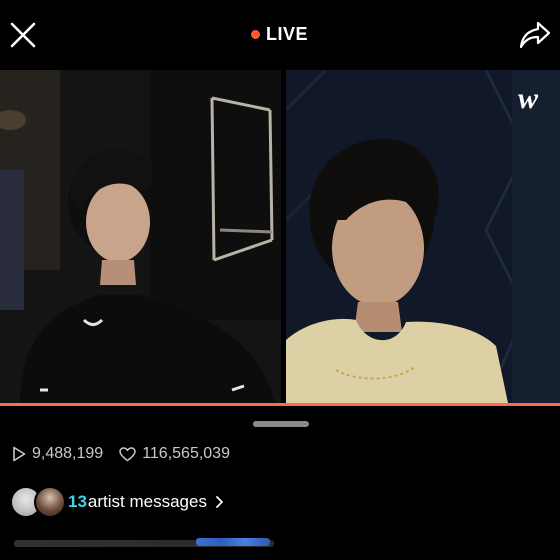  What do you see at coordinates (287, 34) in the screenshot?
I see `live-label: LIVE` at bounding box center [287, 34].